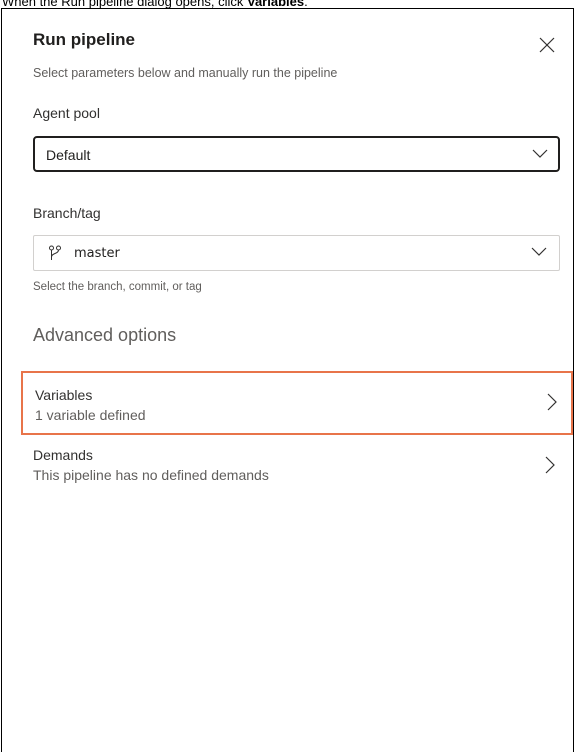 This screenshot has height=752, width=575. What do you see at coordinates (84, 39) in the screenshot?
I see `dialog-title: Run pipeline` at bounding box center [84, 39].